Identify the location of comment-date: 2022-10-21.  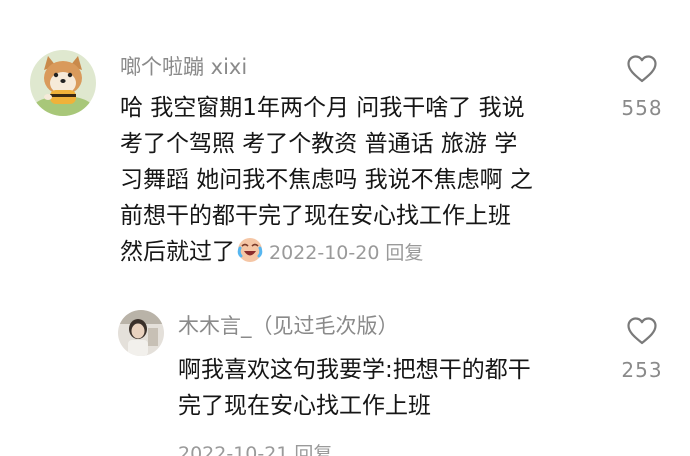
(233, 449).